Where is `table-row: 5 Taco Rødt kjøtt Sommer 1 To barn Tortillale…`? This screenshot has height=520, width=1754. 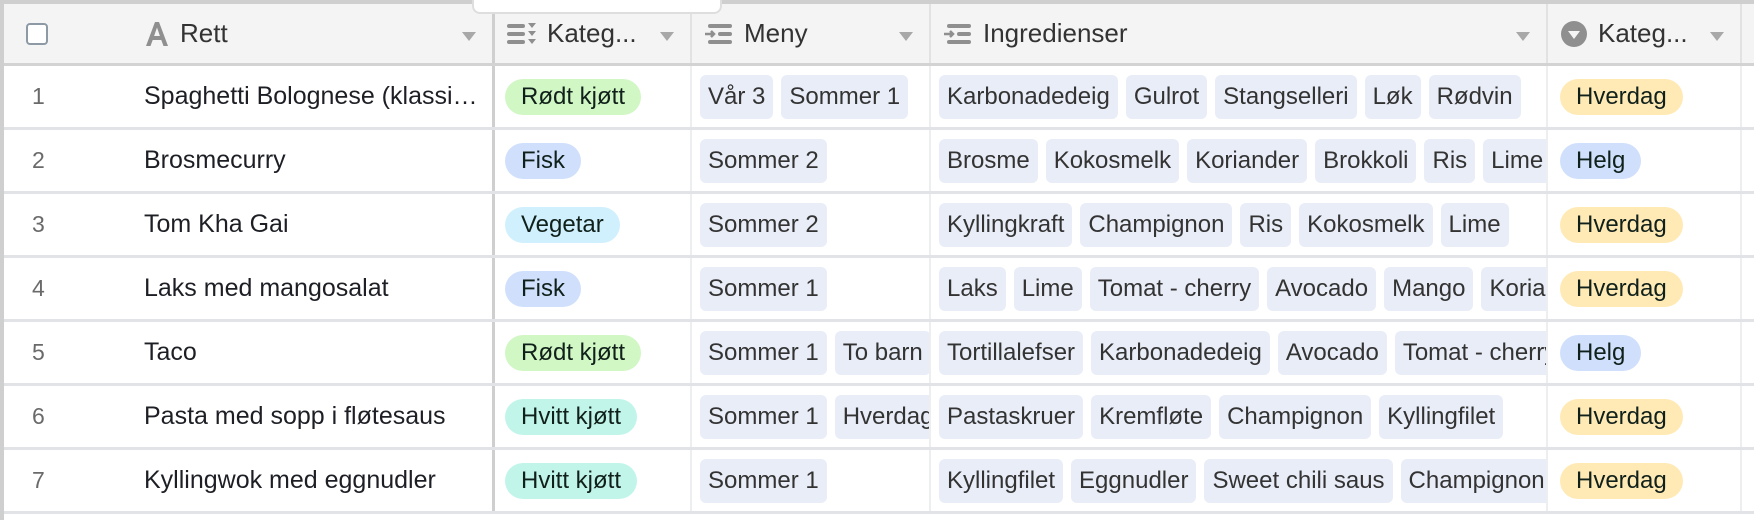 table-row: 5 Taco Rødt kjøtt Sommer 1 To barn Tortillale… is located at coordinates (879, 354).